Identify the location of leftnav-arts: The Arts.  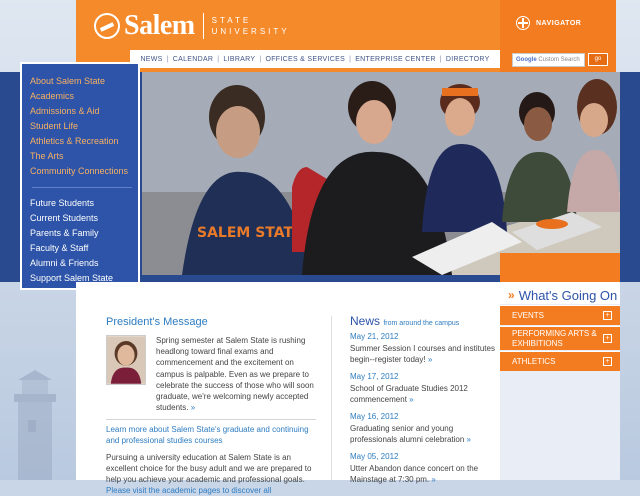
(84, 156).